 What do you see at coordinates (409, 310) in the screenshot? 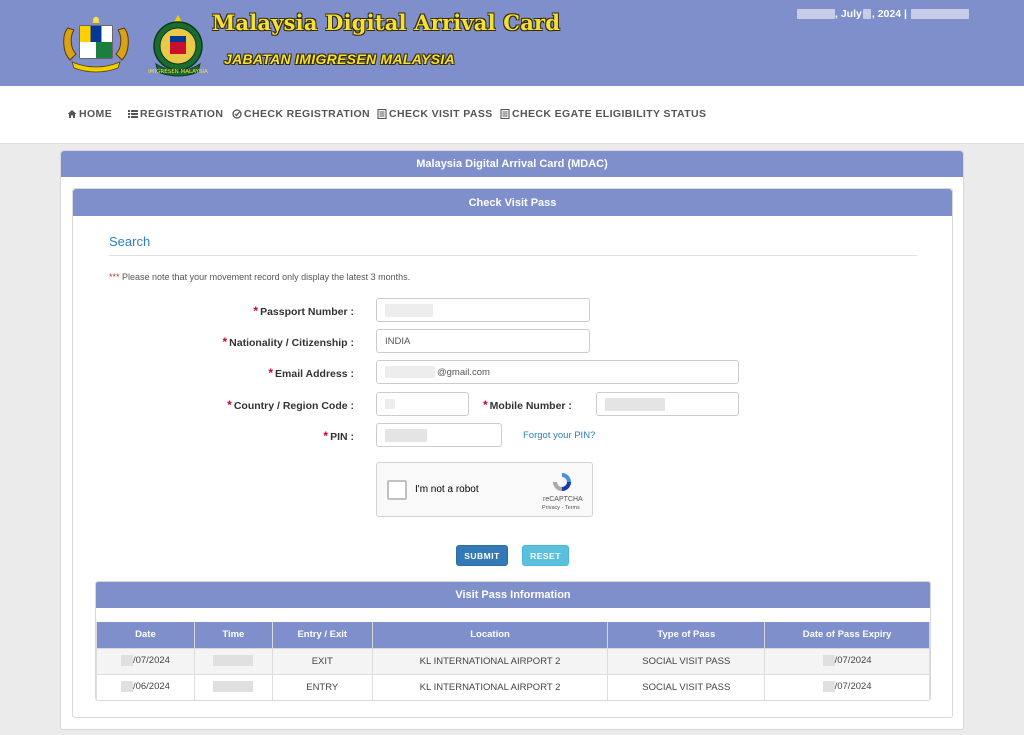
I see `redacted-passport` at bounding box center [409, 310].